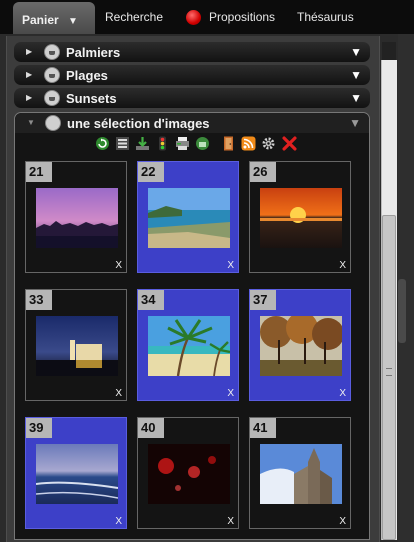 Image resolution: width=414 pixels, height=542 pixels. I want to click on image-cathedral, so click(301, 474).